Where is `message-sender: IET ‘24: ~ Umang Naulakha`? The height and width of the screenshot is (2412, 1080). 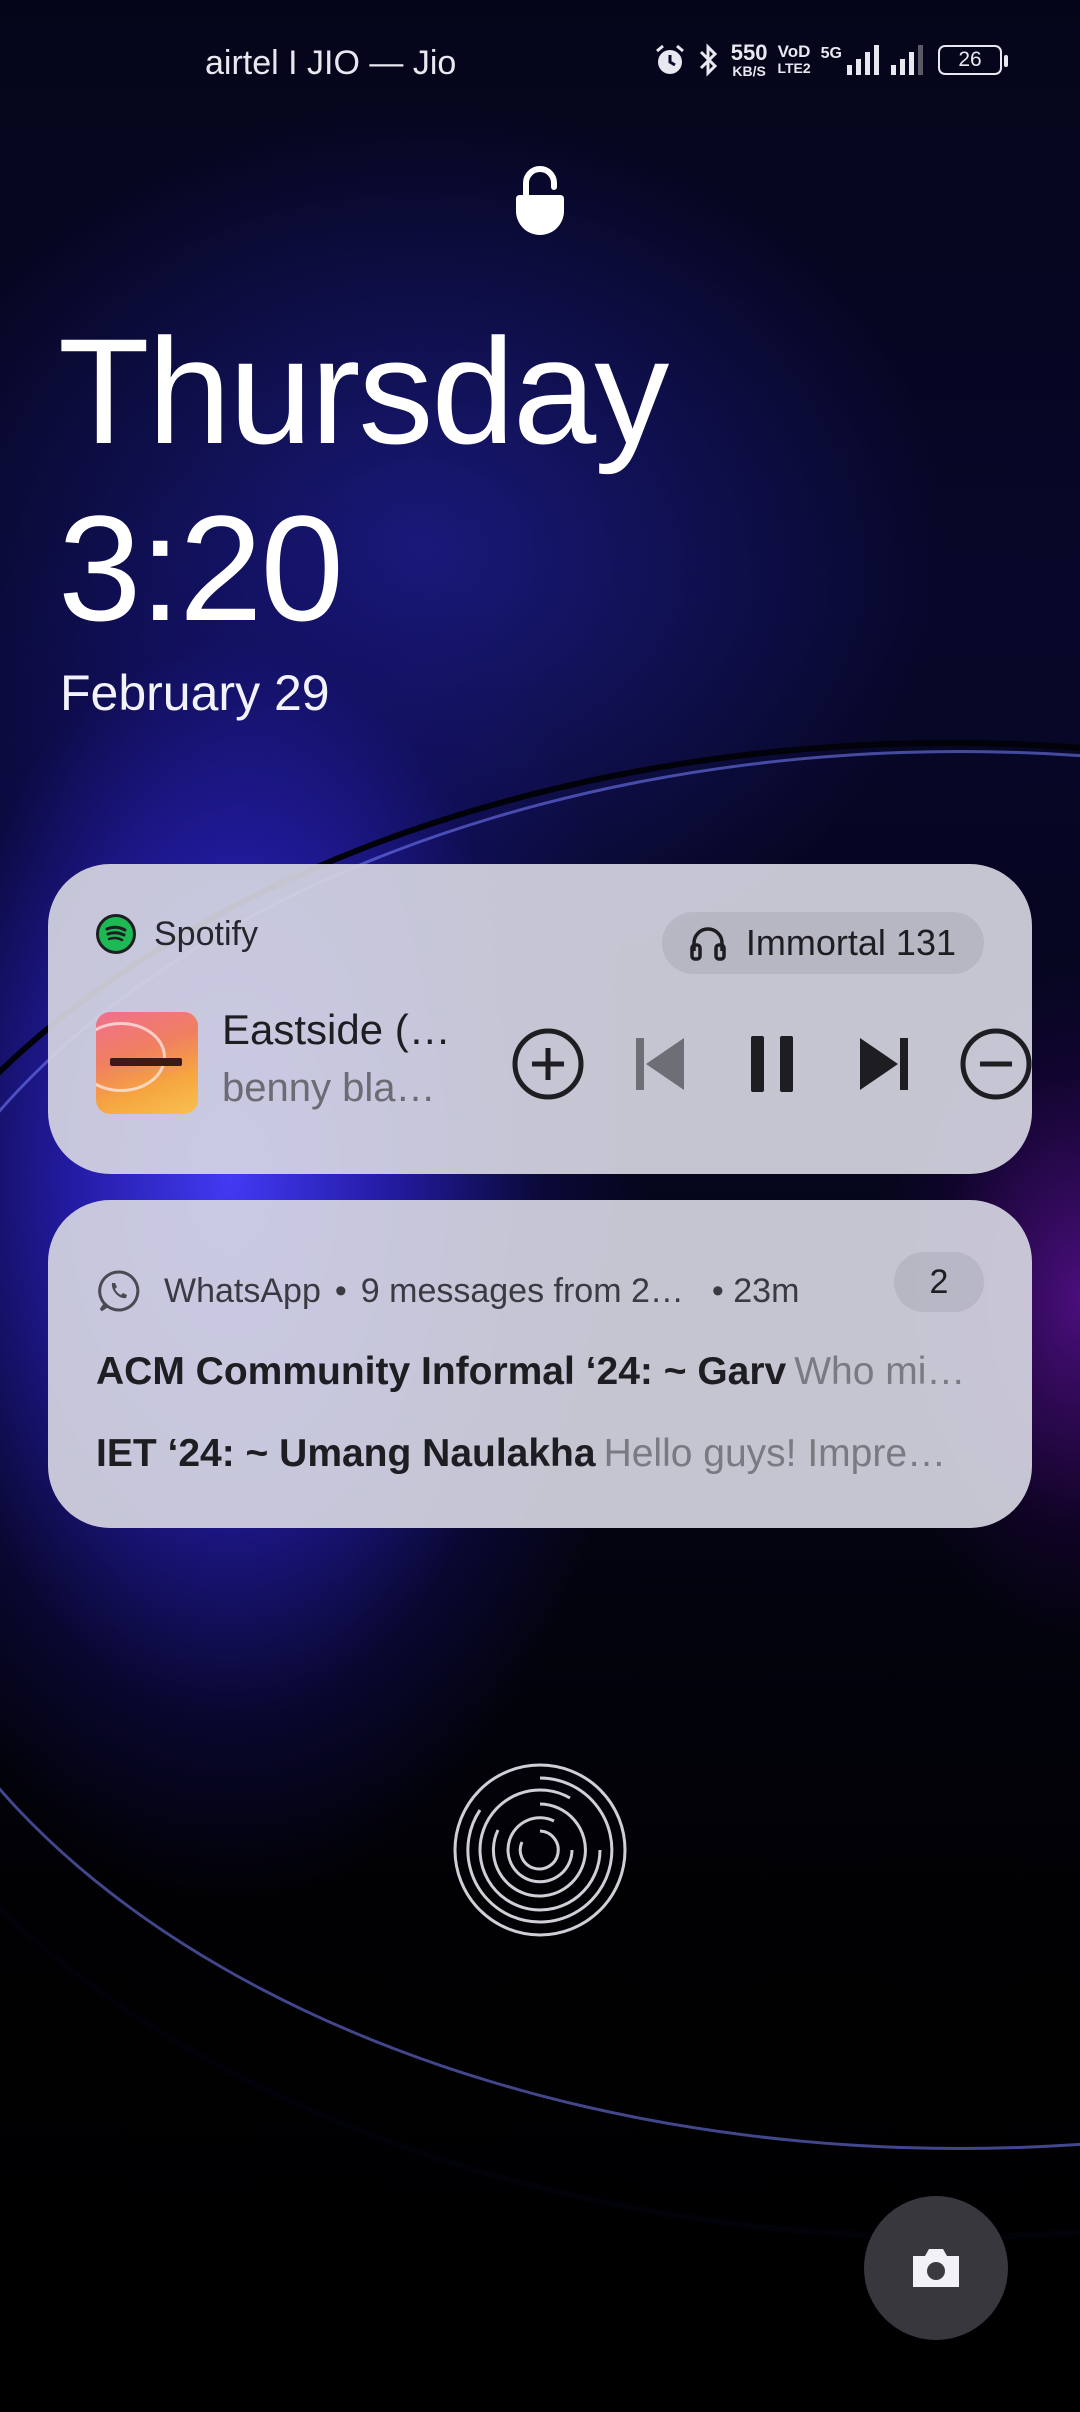
message-sender: IET ‘24: ~ Umang Naulakha is located at coordinates (346, 1453).